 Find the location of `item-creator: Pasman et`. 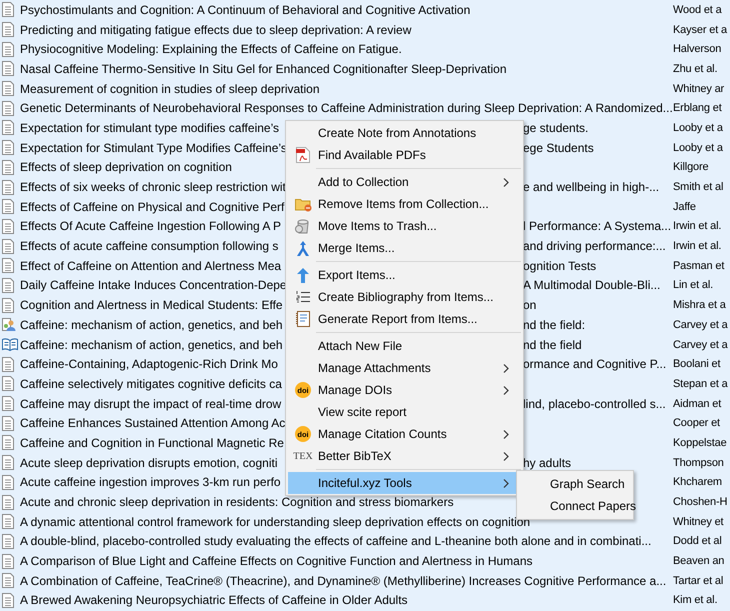

item-creator: Pasman et is located at coordinates (699, 266).